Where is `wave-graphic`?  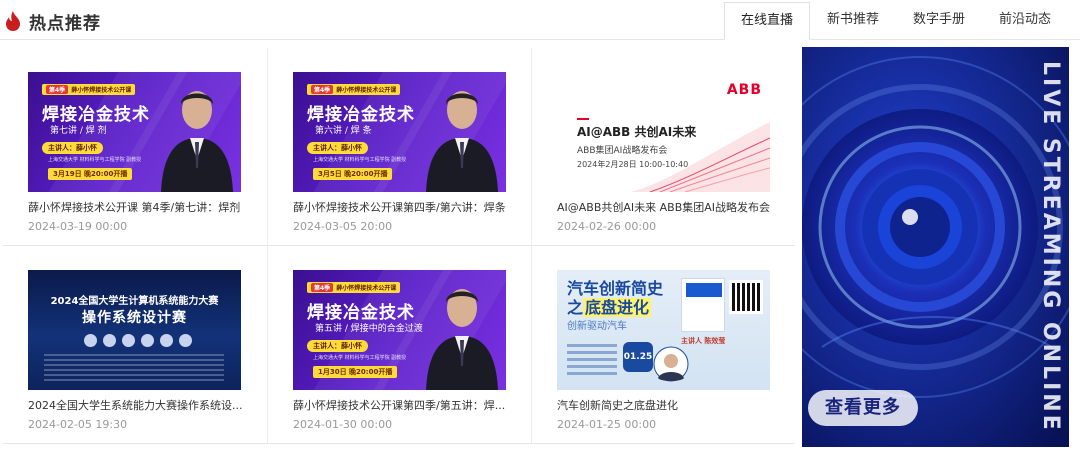
wave-graphic is located at coordinates (700, 157).